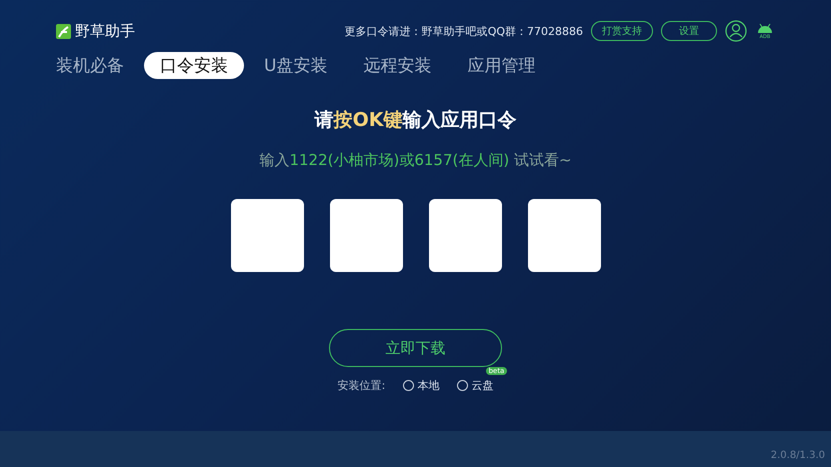  What do you see at coordinates (194, 65) in the screenshot?
I see `nav-tab: 口令安装` at bounding box center [194, 65].